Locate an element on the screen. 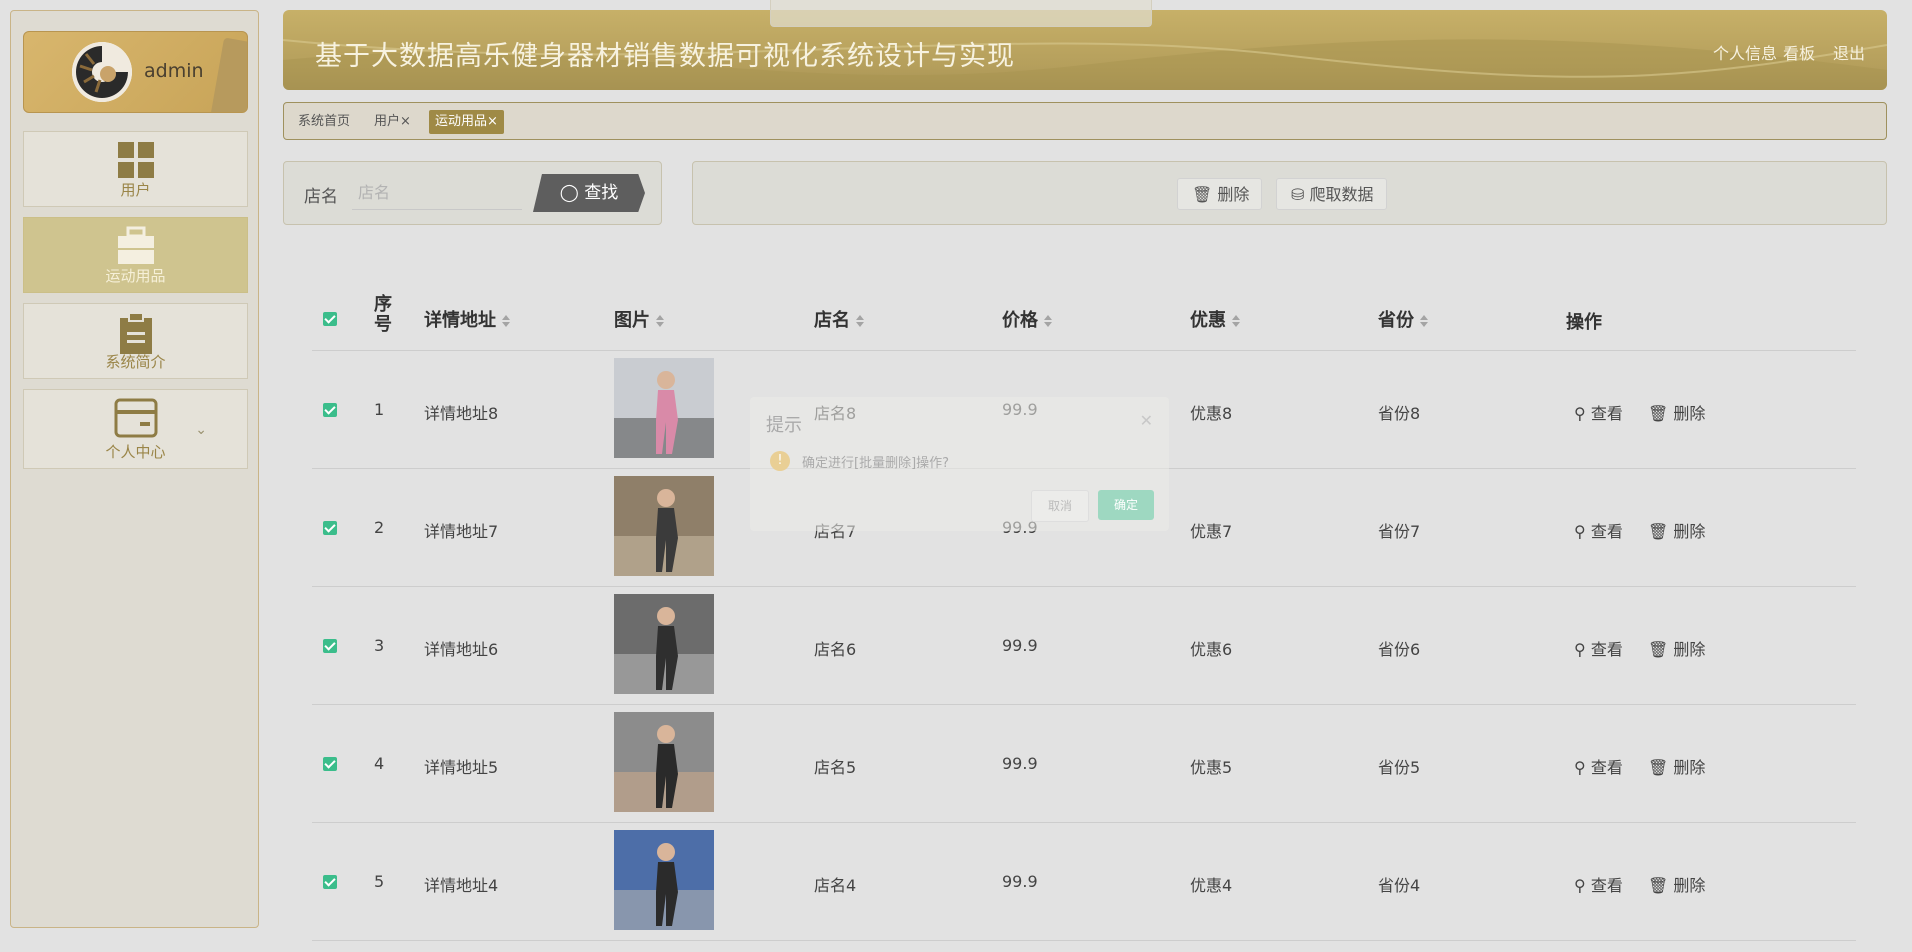 This screenshot has height=952, width=1912. col-actions: 操作 is located at coordinates (1584, 322).